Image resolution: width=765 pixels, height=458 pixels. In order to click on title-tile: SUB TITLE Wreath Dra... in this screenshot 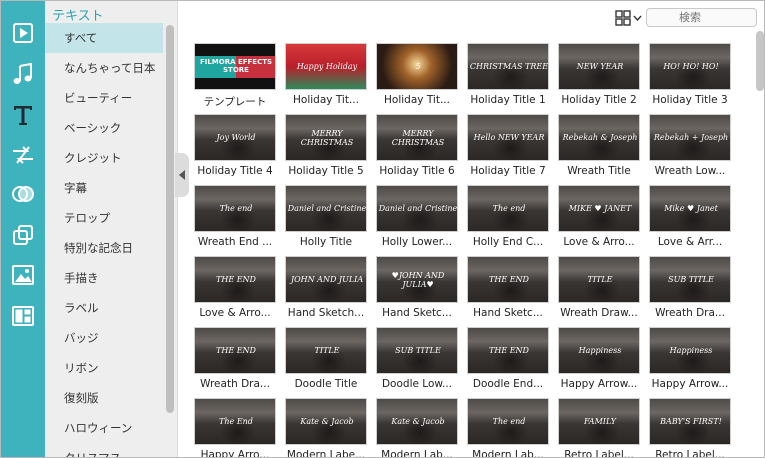, I will do `click(690, 289)`.